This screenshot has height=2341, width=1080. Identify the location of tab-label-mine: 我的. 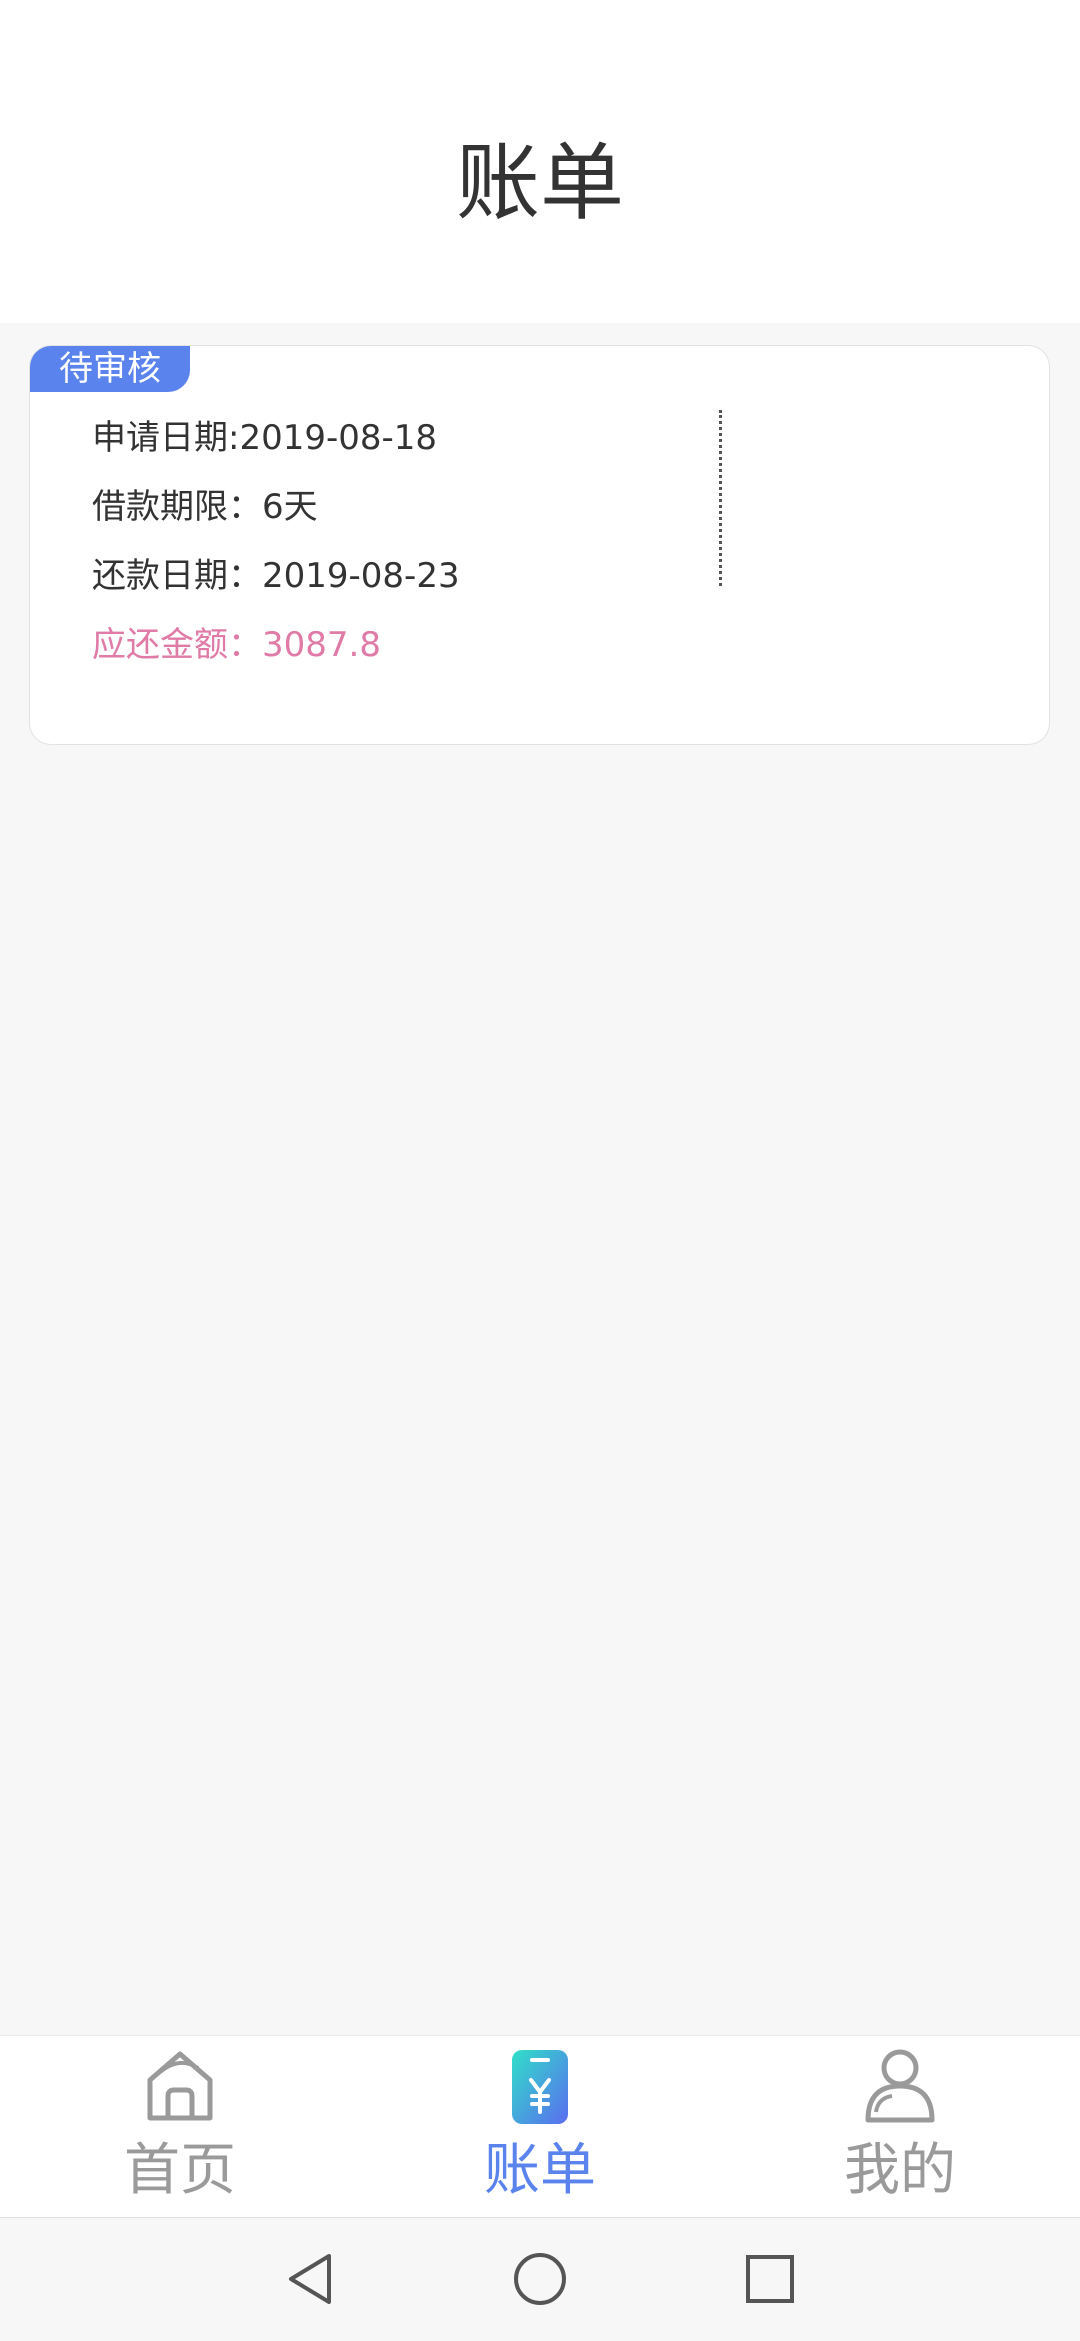
(900, 2170).